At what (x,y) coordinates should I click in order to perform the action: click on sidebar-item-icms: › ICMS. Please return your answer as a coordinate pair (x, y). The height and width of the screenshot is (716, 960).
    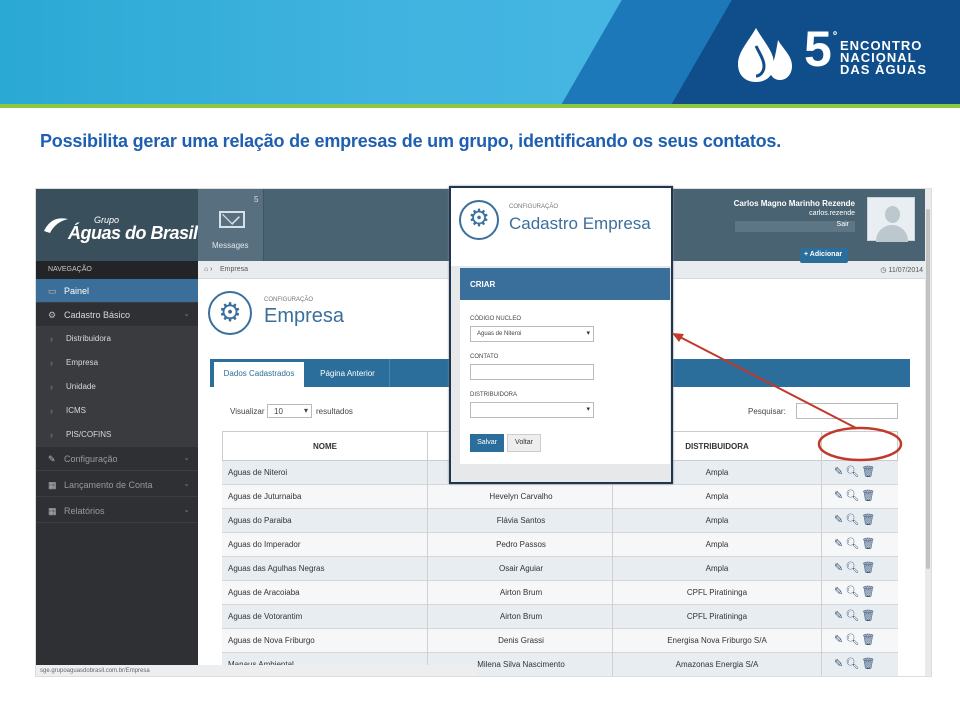
    Looking at the image, I should click on (117, 411).